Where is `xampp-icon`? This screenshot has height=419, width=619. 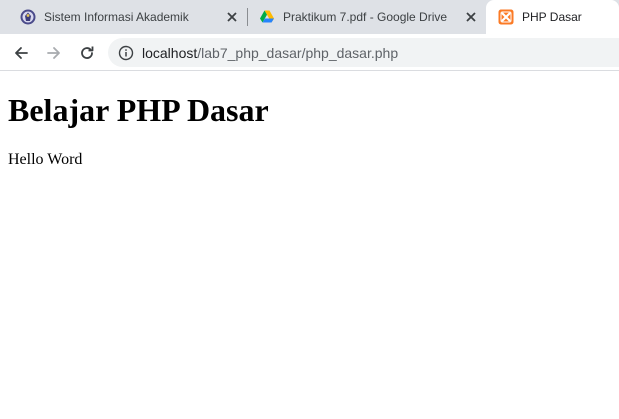
xampp-icon is located at coordinates (506, 17).